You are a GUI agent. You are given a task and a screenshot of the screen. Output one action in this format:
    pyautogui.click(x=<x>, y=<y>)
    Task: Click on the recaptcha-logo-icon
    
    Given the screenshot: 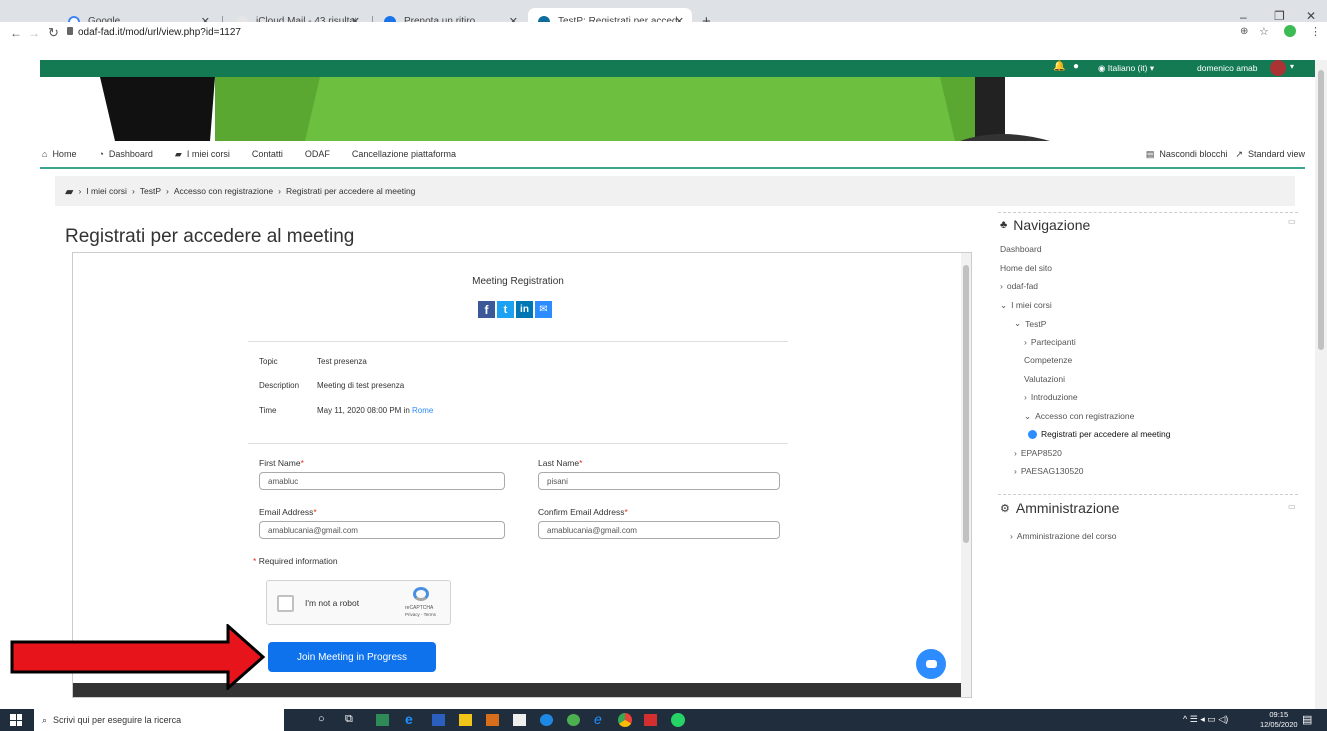 What is the action you would take?
    pyautogui.click(x=421, y=594)
    